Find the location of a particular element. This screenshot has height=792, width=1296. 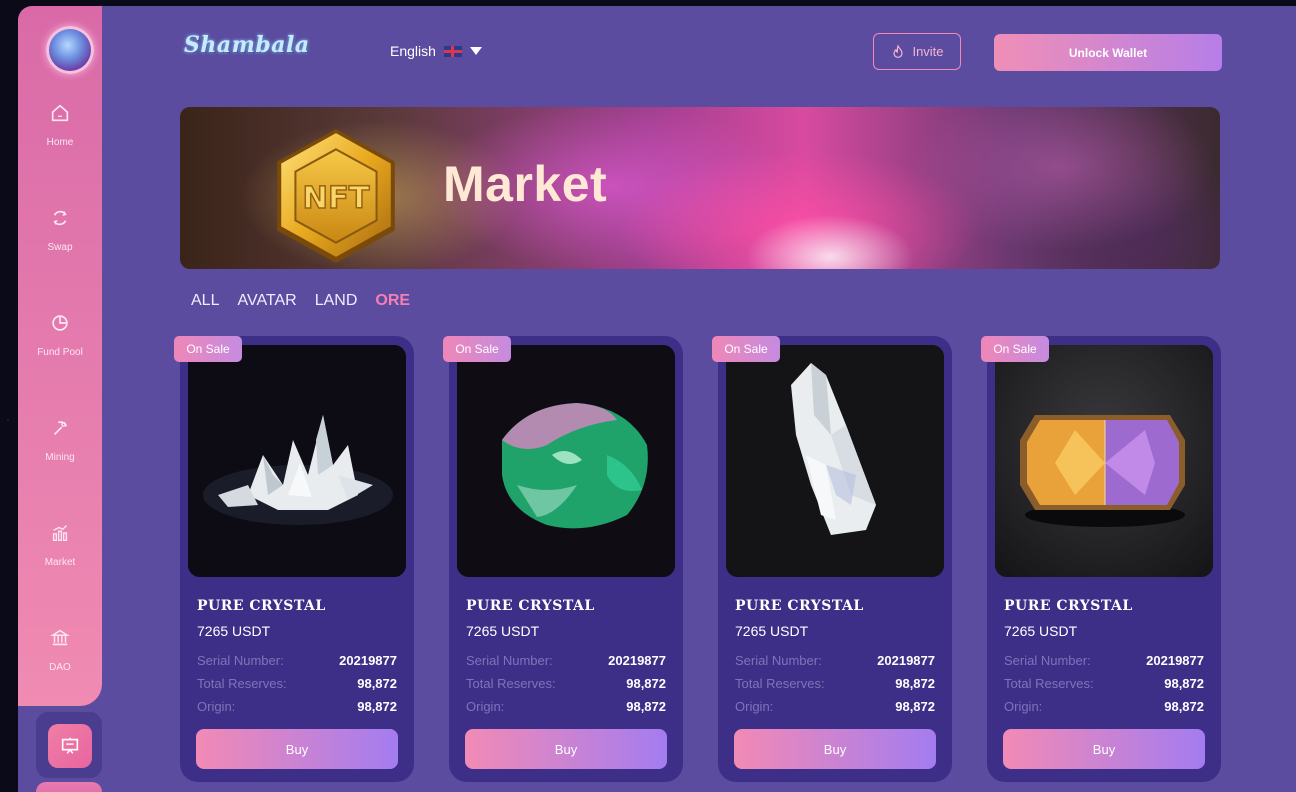

presentation-board-icon is located at coordinates (70, 745).